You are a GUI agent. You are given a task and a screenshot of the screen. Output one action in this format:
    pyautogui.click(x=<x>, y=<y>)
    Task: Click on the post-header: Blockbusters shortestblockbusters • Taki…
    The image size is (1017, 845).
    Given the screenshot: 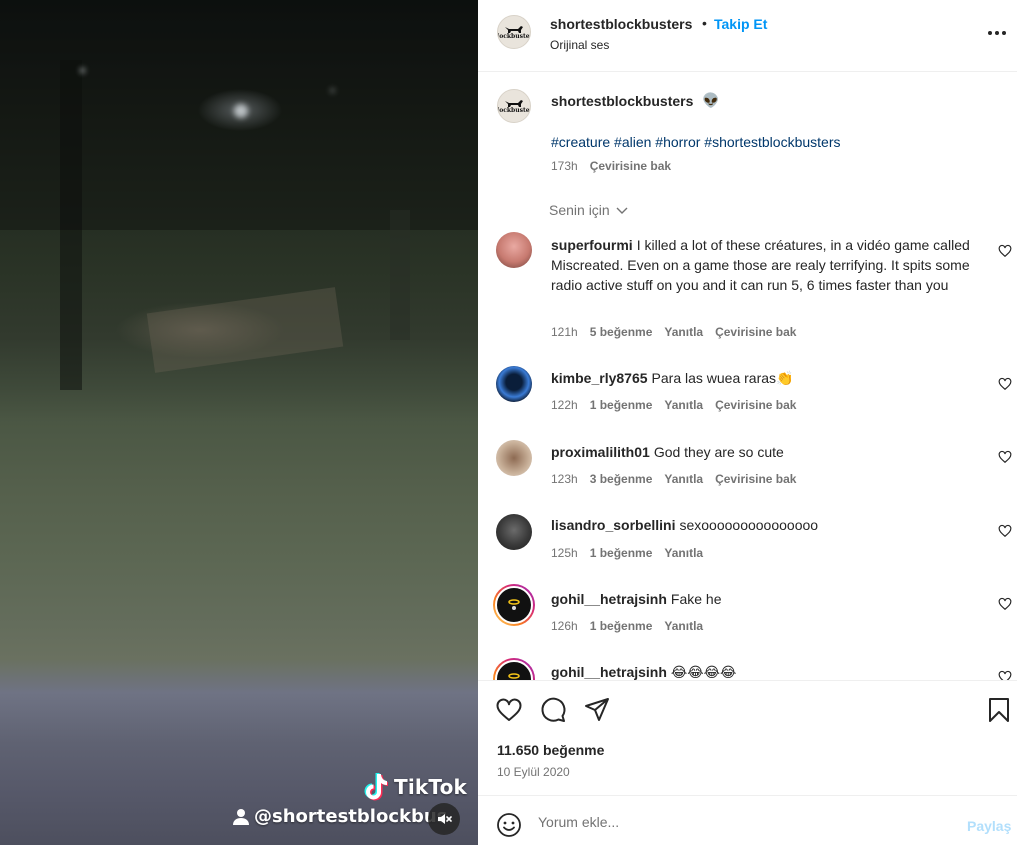 What is the action you would take?
    pyautogui.click(x=747, y=36)
    